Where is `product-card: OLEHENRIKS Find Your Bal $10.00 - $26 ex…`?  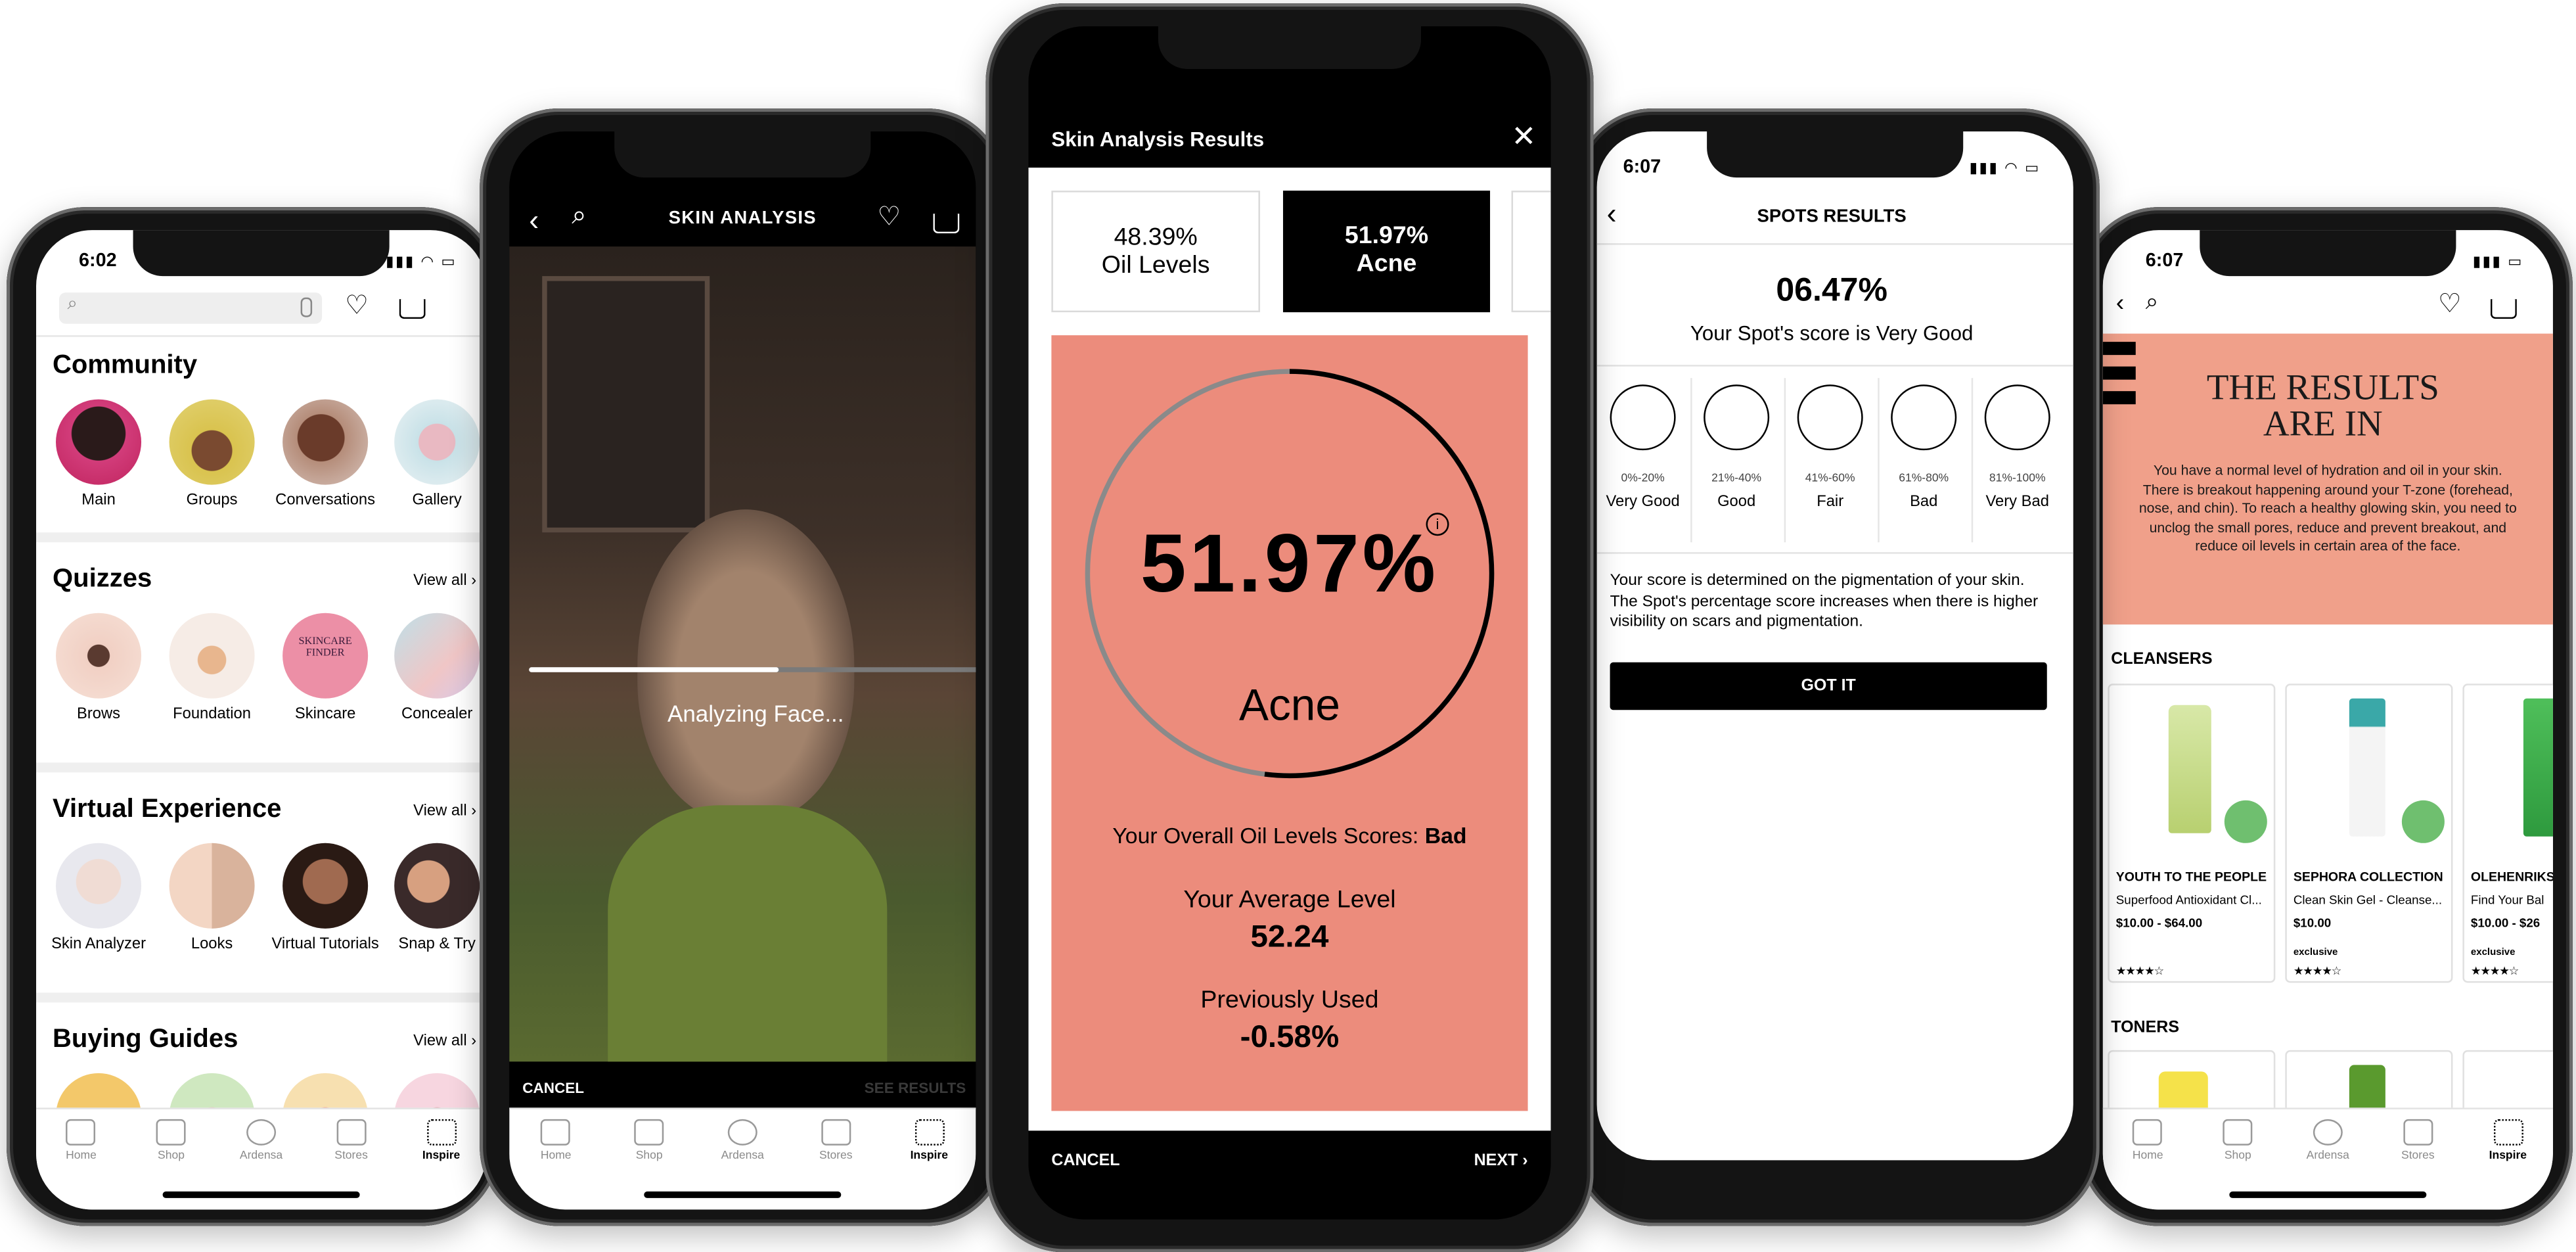 product-card: OLEHENRIKS Find Your Bal $10.00 - $26 ex… is located at coordinates (2507, 834).